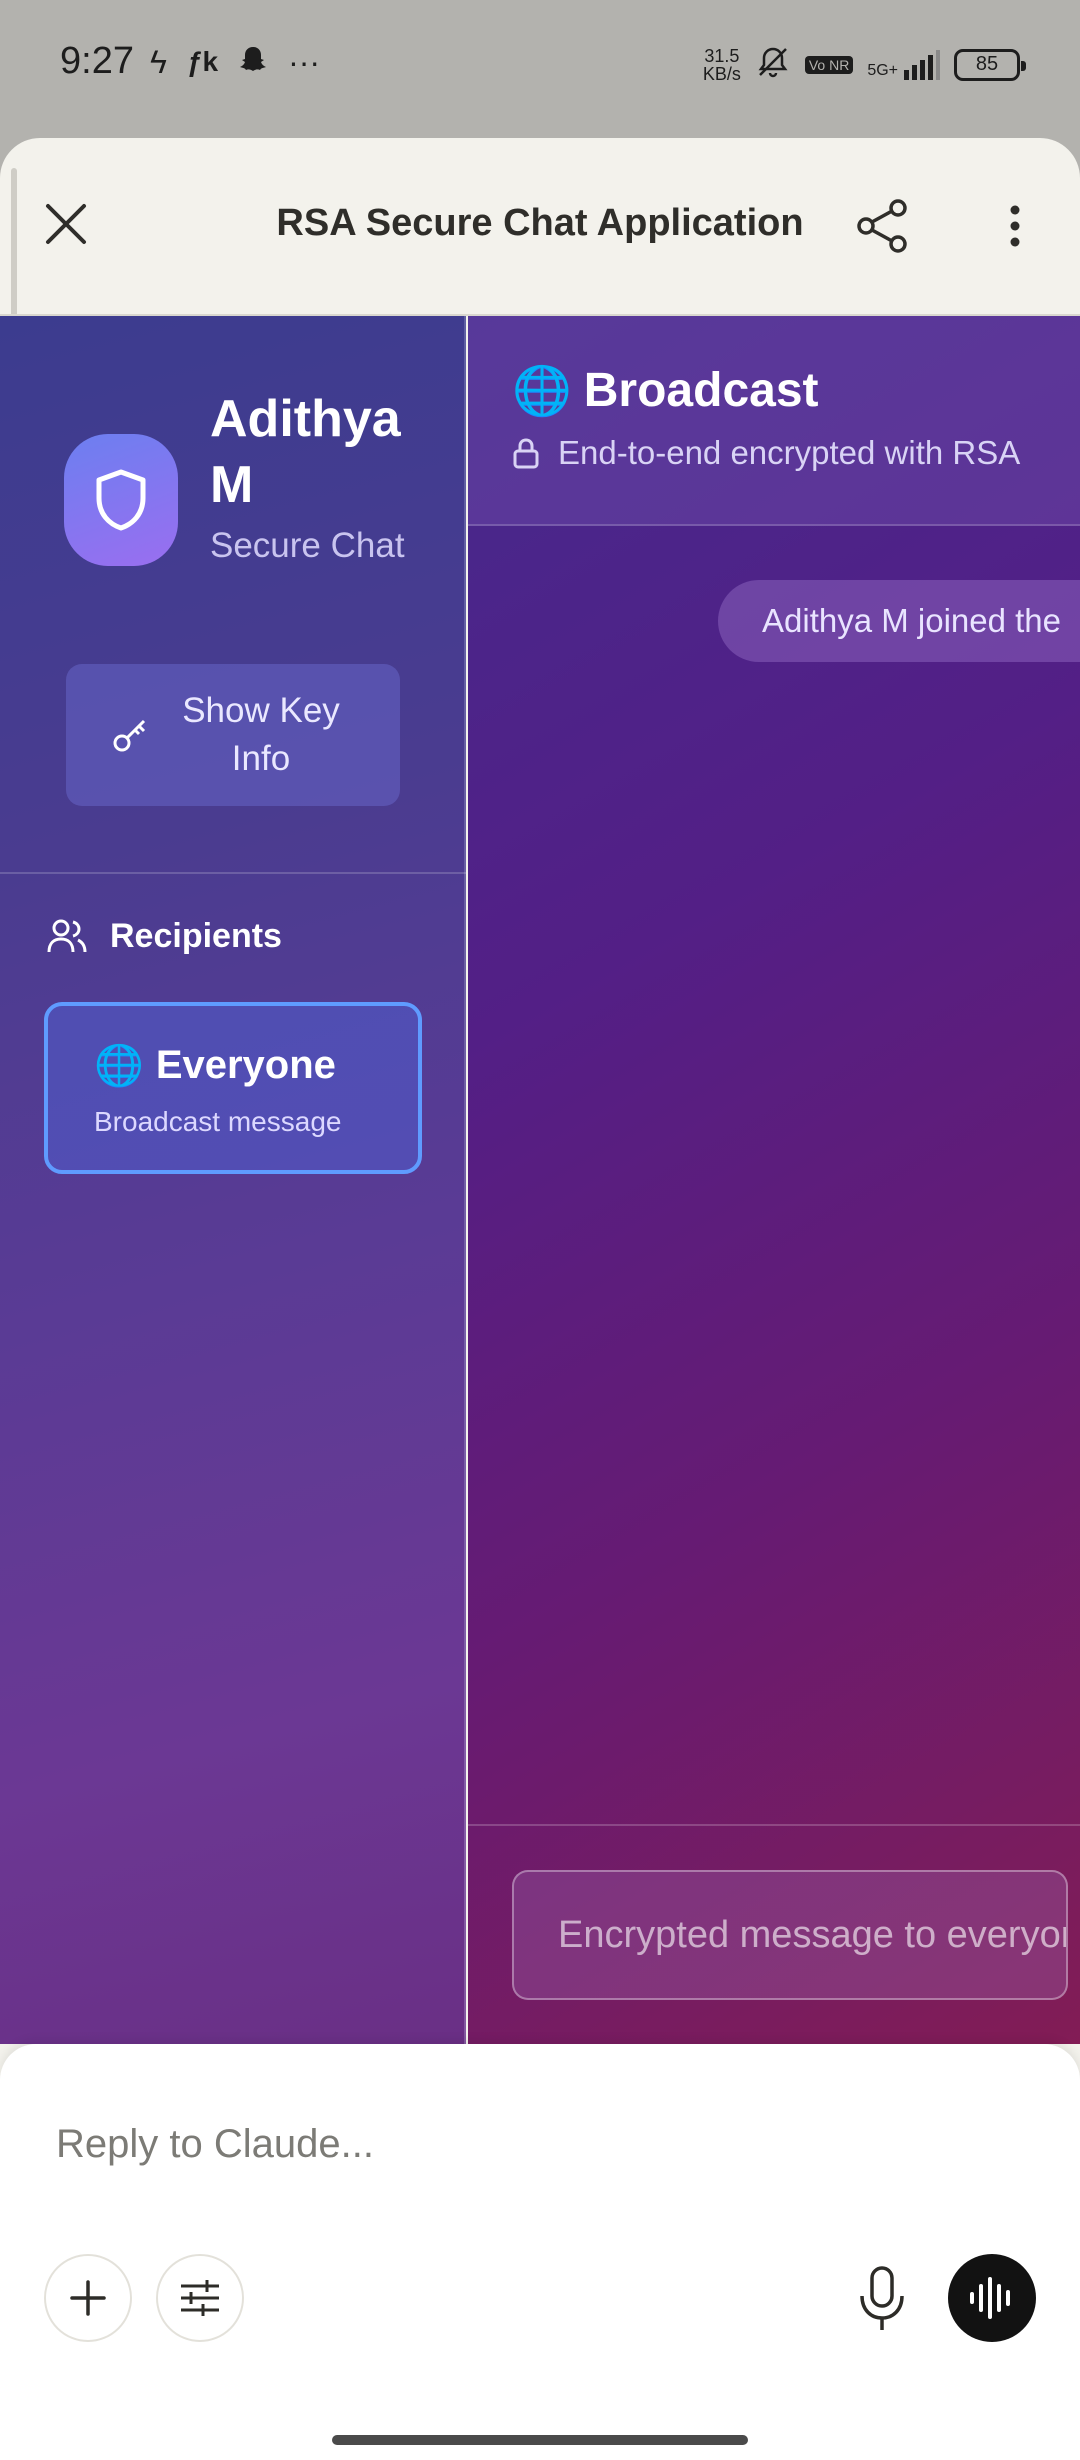 The width and height of the screenshot is (1080, 2460). I want to click on waveform-icon, so click(990, 2298).